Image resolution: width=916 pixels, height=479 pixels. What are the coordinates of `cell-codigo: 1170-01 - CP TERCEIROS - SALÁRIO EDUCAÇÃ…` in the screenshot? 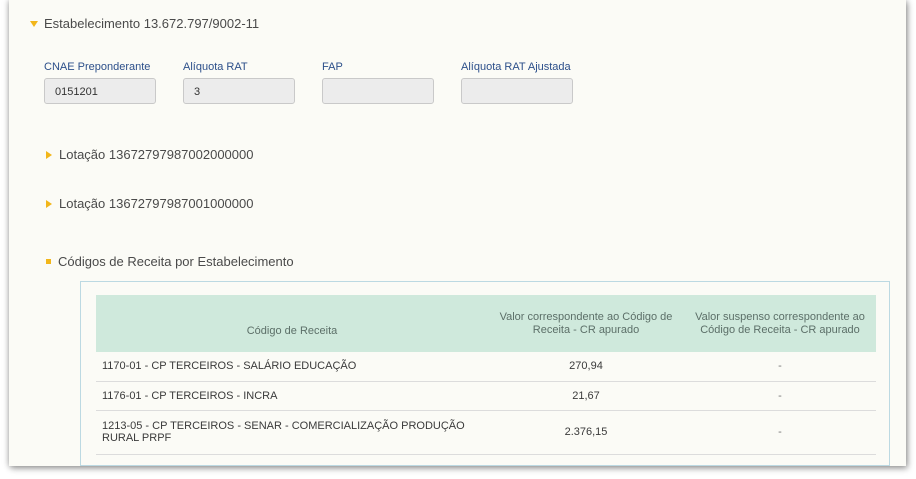 It's located at (292, 367).